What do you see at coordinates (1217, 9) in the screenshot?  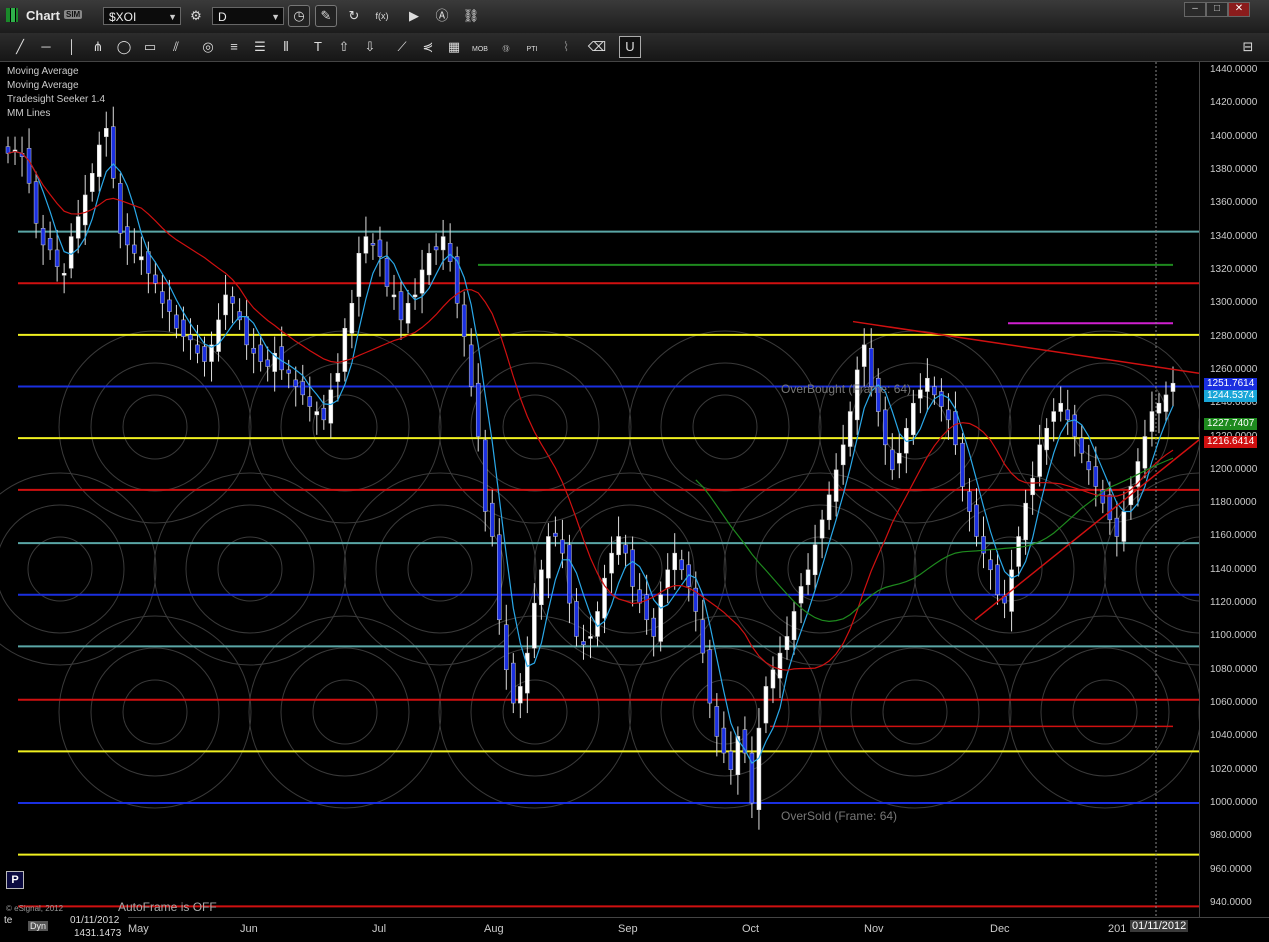 I see `maximize-button: □` at bounding box center [1217, 9].